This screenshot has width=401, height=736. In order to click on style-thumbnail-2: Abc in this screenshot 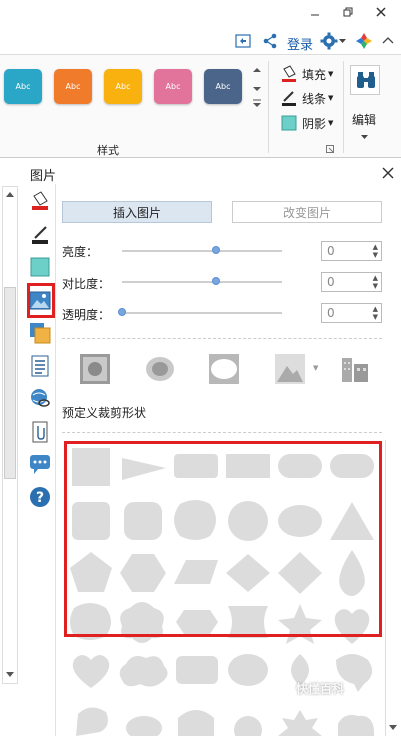, I will do `click(73, 86)`.